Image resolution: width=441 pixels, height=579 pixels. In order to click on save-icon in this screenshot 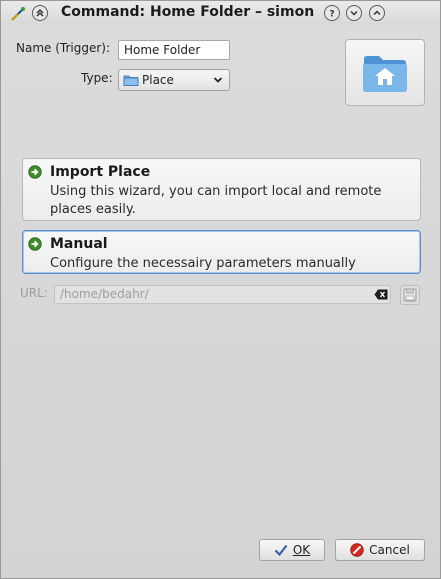, I will do `click(410, 295)`.